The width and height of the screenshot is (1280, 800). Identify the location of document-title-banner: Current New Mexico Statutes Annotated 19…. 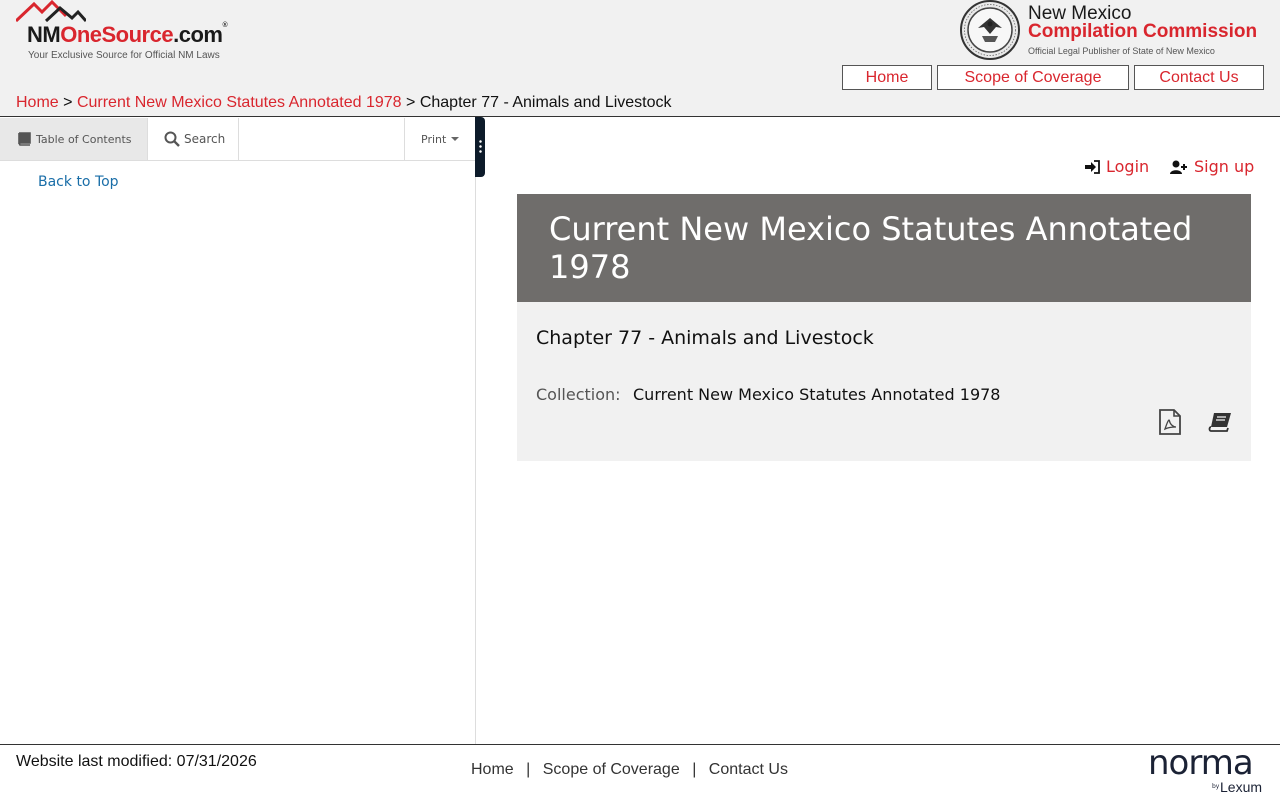
(884, 248).